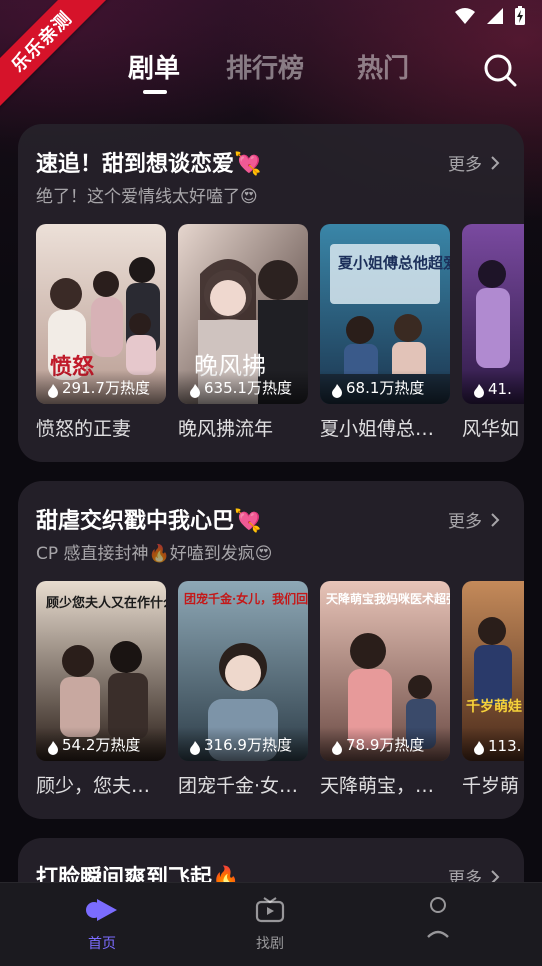  Describe the element at coordinates (102, 925) in the screenshot. I see `bottom-nav-home: 首页` at that location.